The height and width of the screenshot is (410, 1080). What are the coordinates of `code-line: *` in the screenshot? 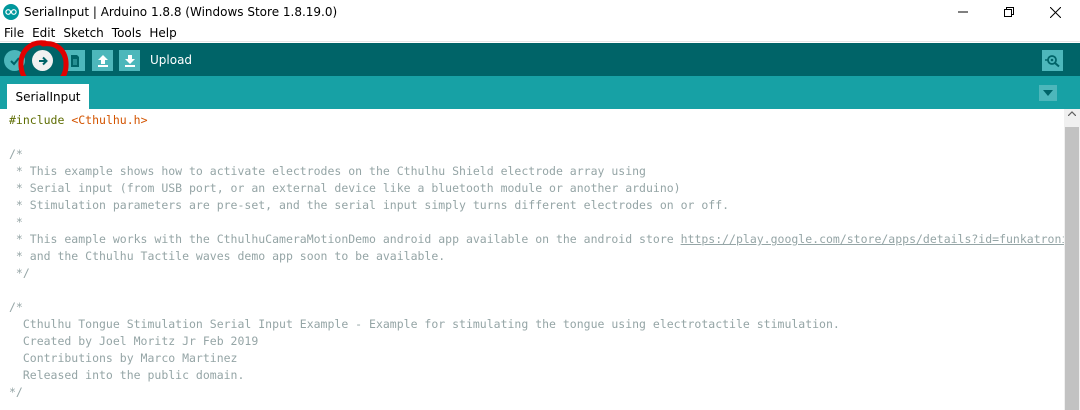 It's located at (16, 222).